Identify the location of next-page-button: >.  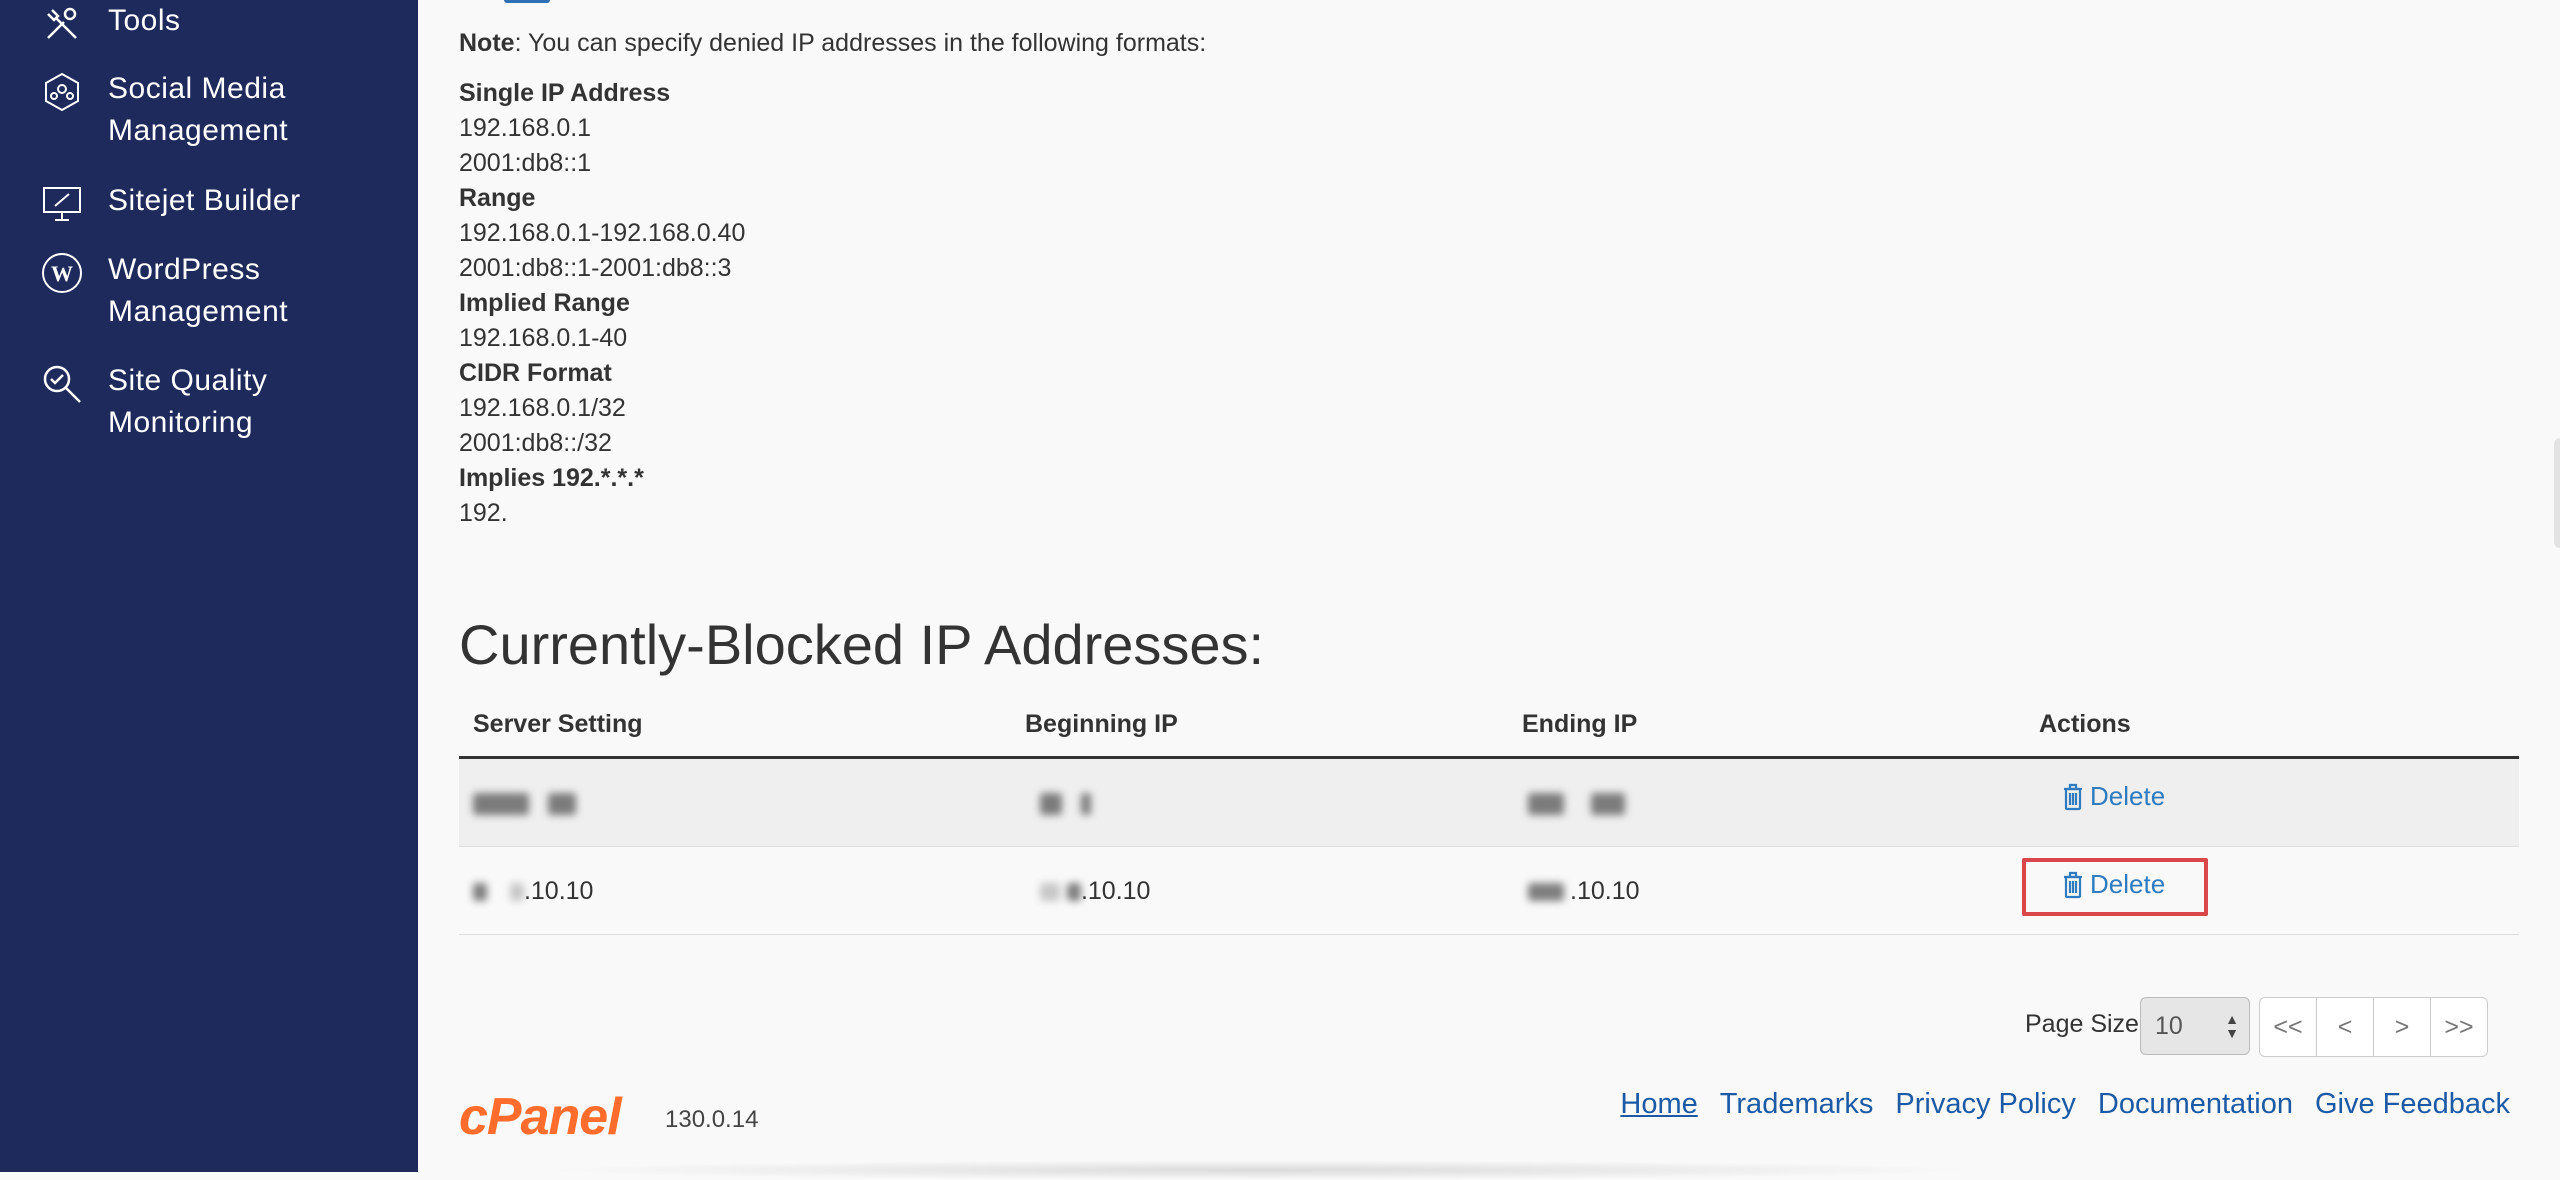
(2402, 1027).